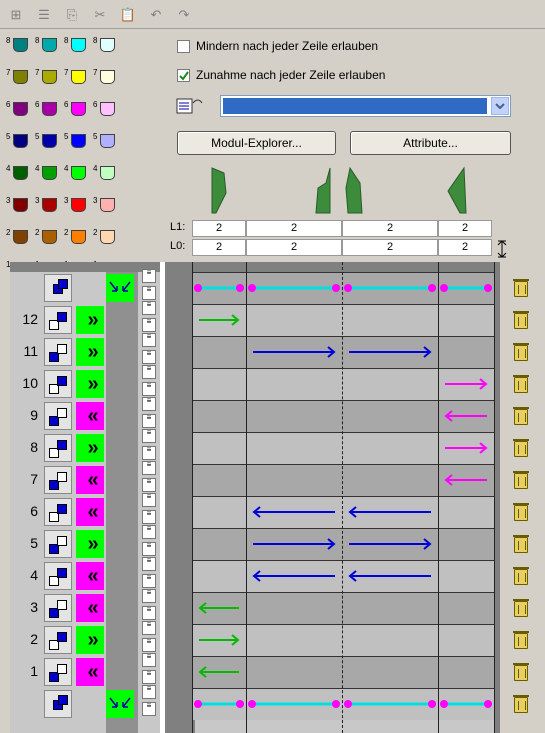 The image size is (545, 733). I want to click on undo-icon: ↶, so click(156, 15).